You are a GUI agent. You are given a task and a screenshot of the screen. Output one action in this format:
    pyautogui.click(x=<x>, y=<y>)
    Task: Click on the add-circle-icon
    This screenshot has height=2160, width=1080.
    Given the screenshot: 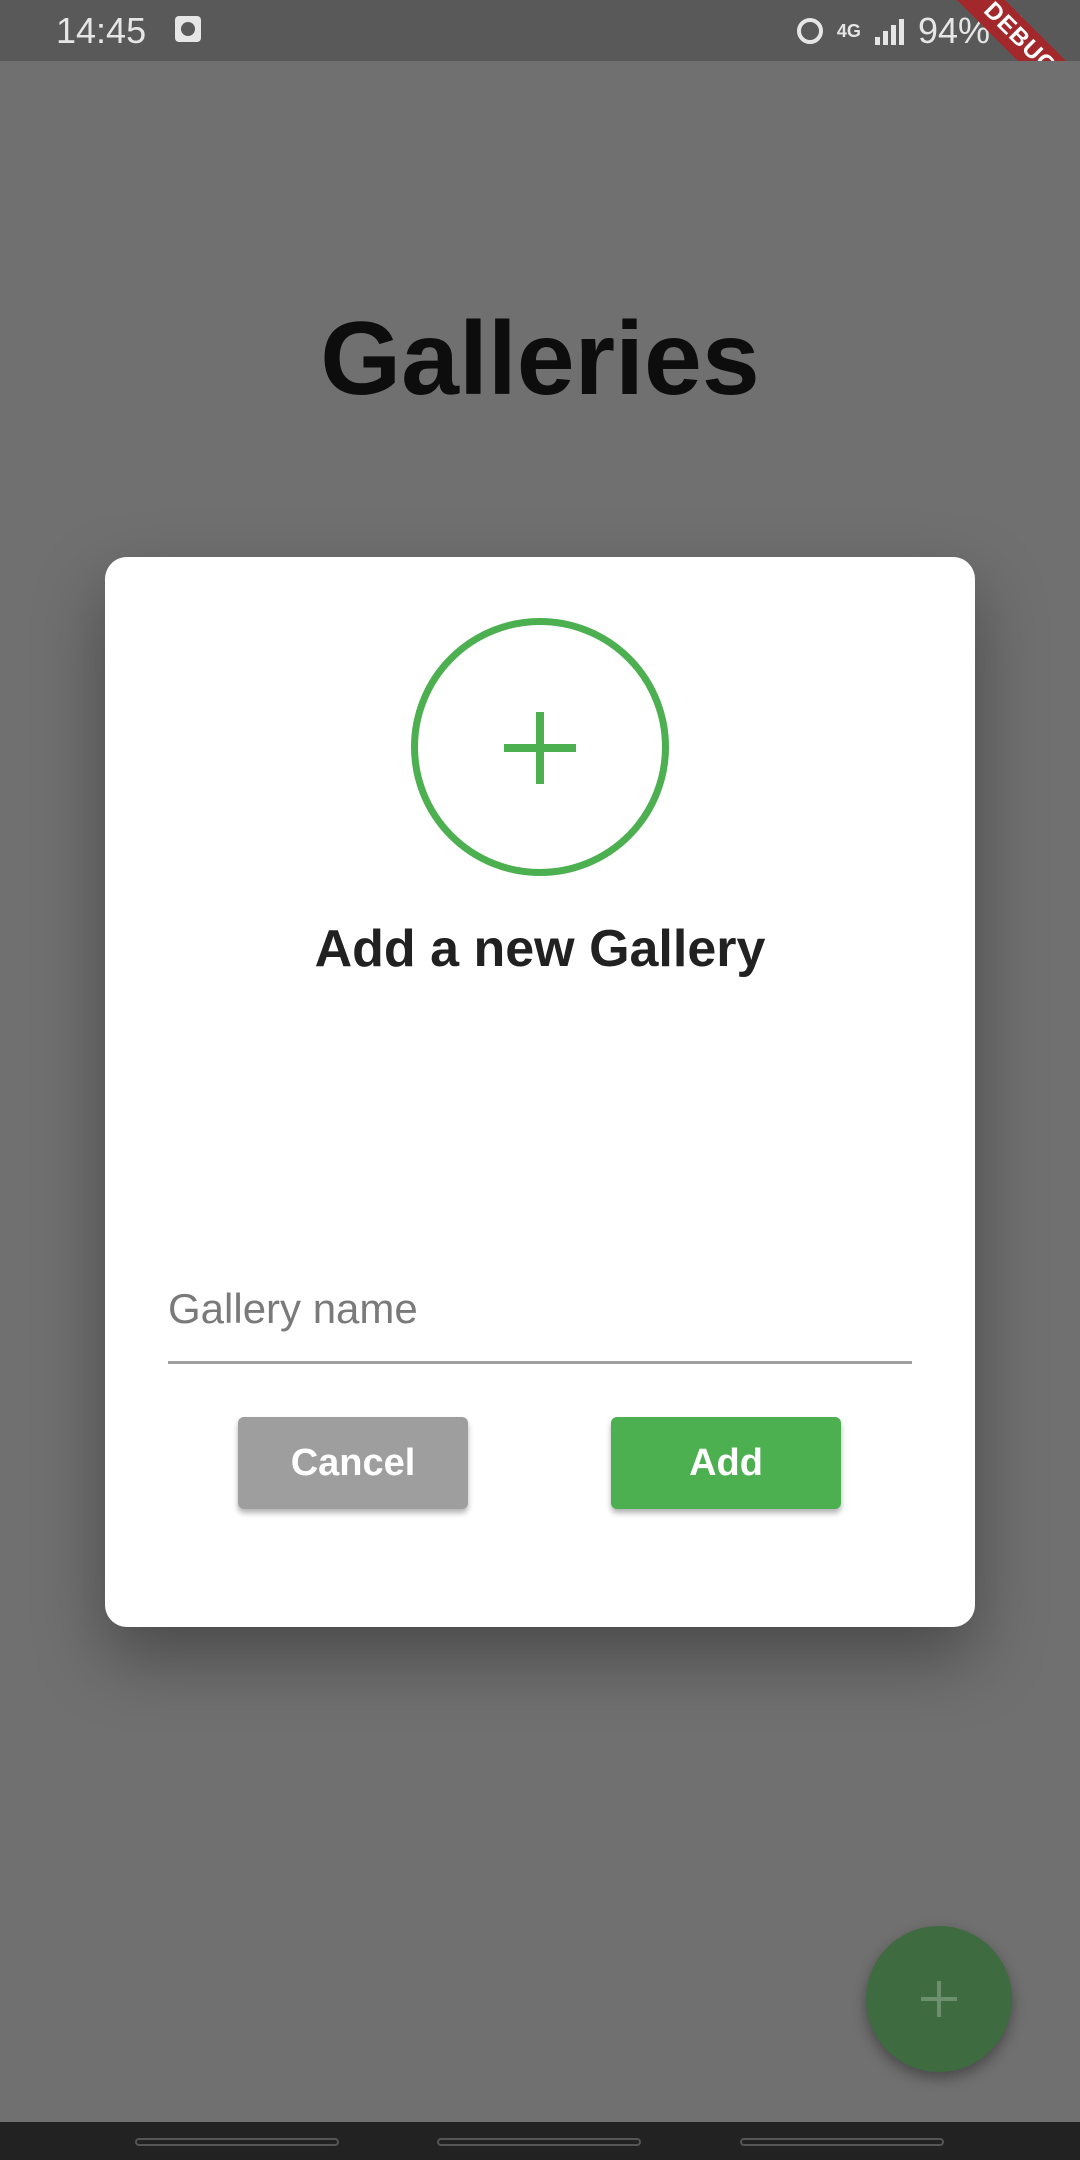 What is the action you would take?
    pyautogui.click(x=540, y=747)
    